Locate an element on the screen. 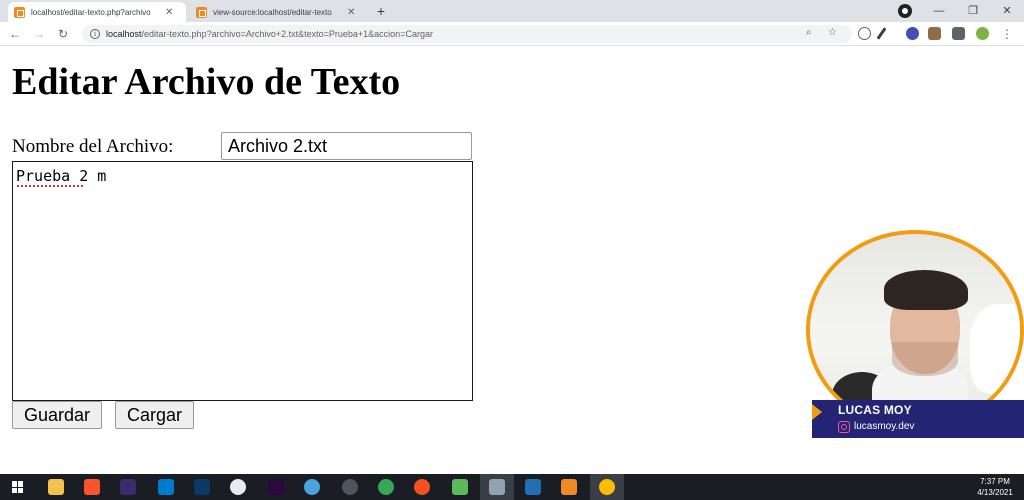  tab-view-source: view-source:localhost/editar-texto ✕ is located at coordinates (279, 12).